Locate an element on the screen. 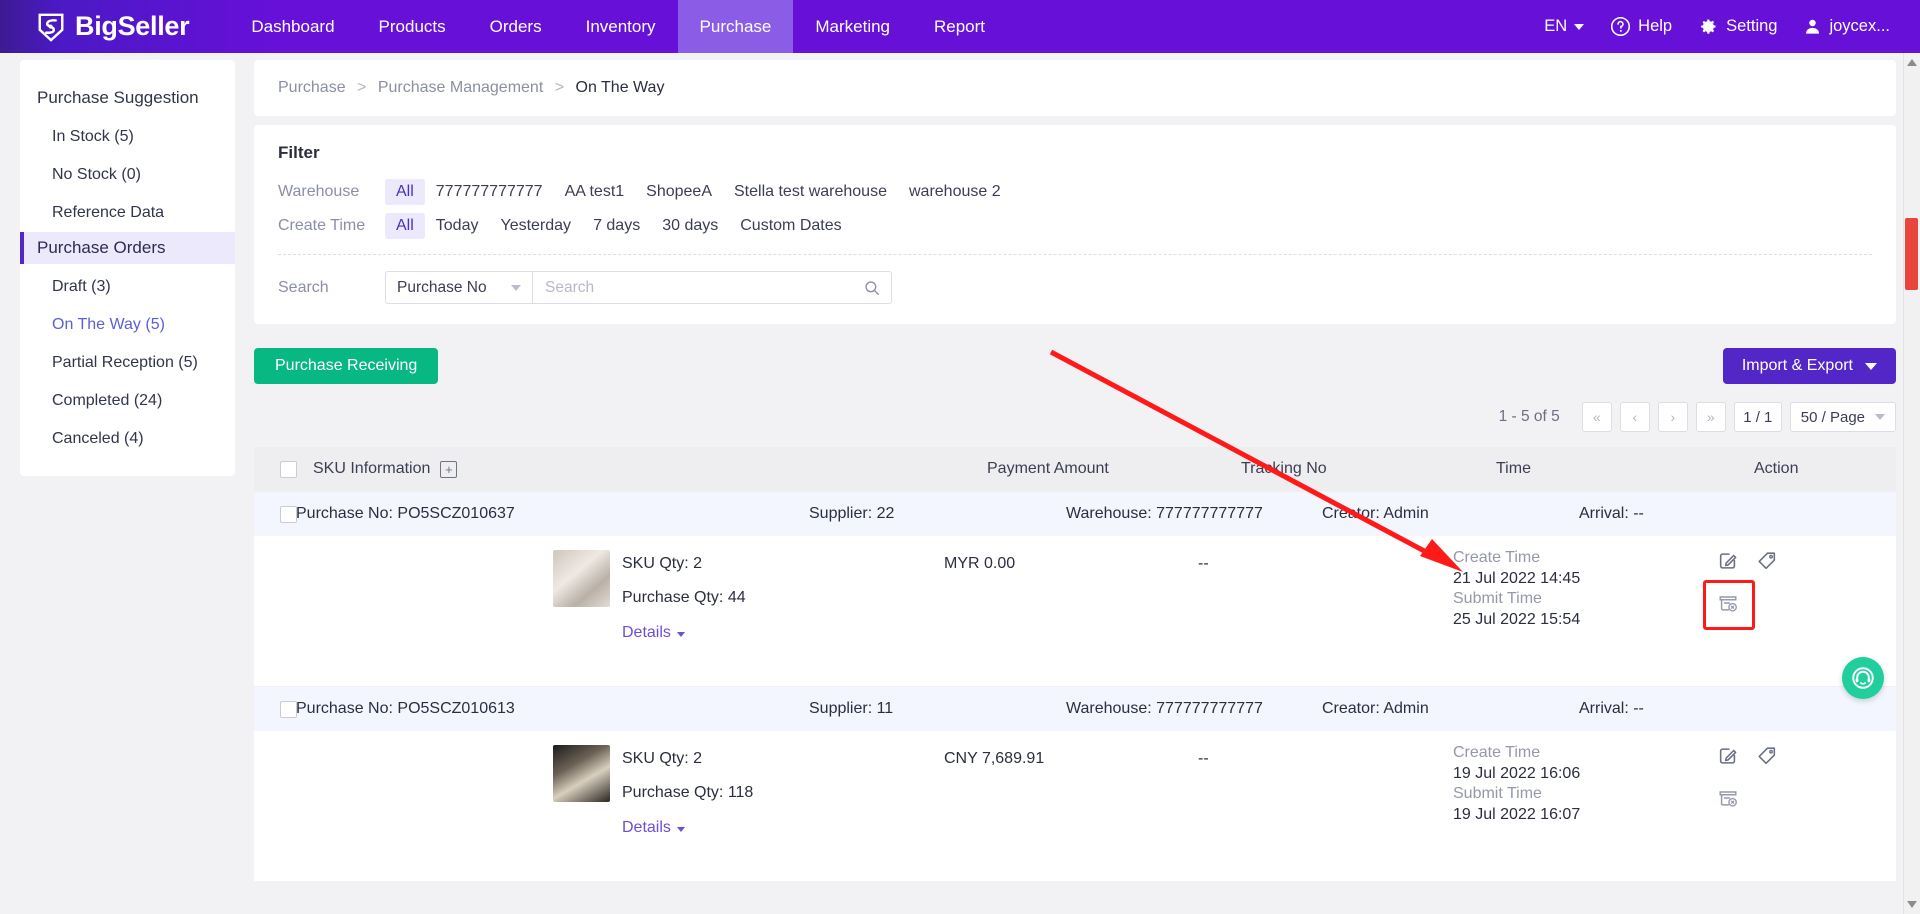 This screenshot has width=1920, height=914. order-purchase-no: Purchase No: PO5SCZ010637 is located at coordinates (405, 514).